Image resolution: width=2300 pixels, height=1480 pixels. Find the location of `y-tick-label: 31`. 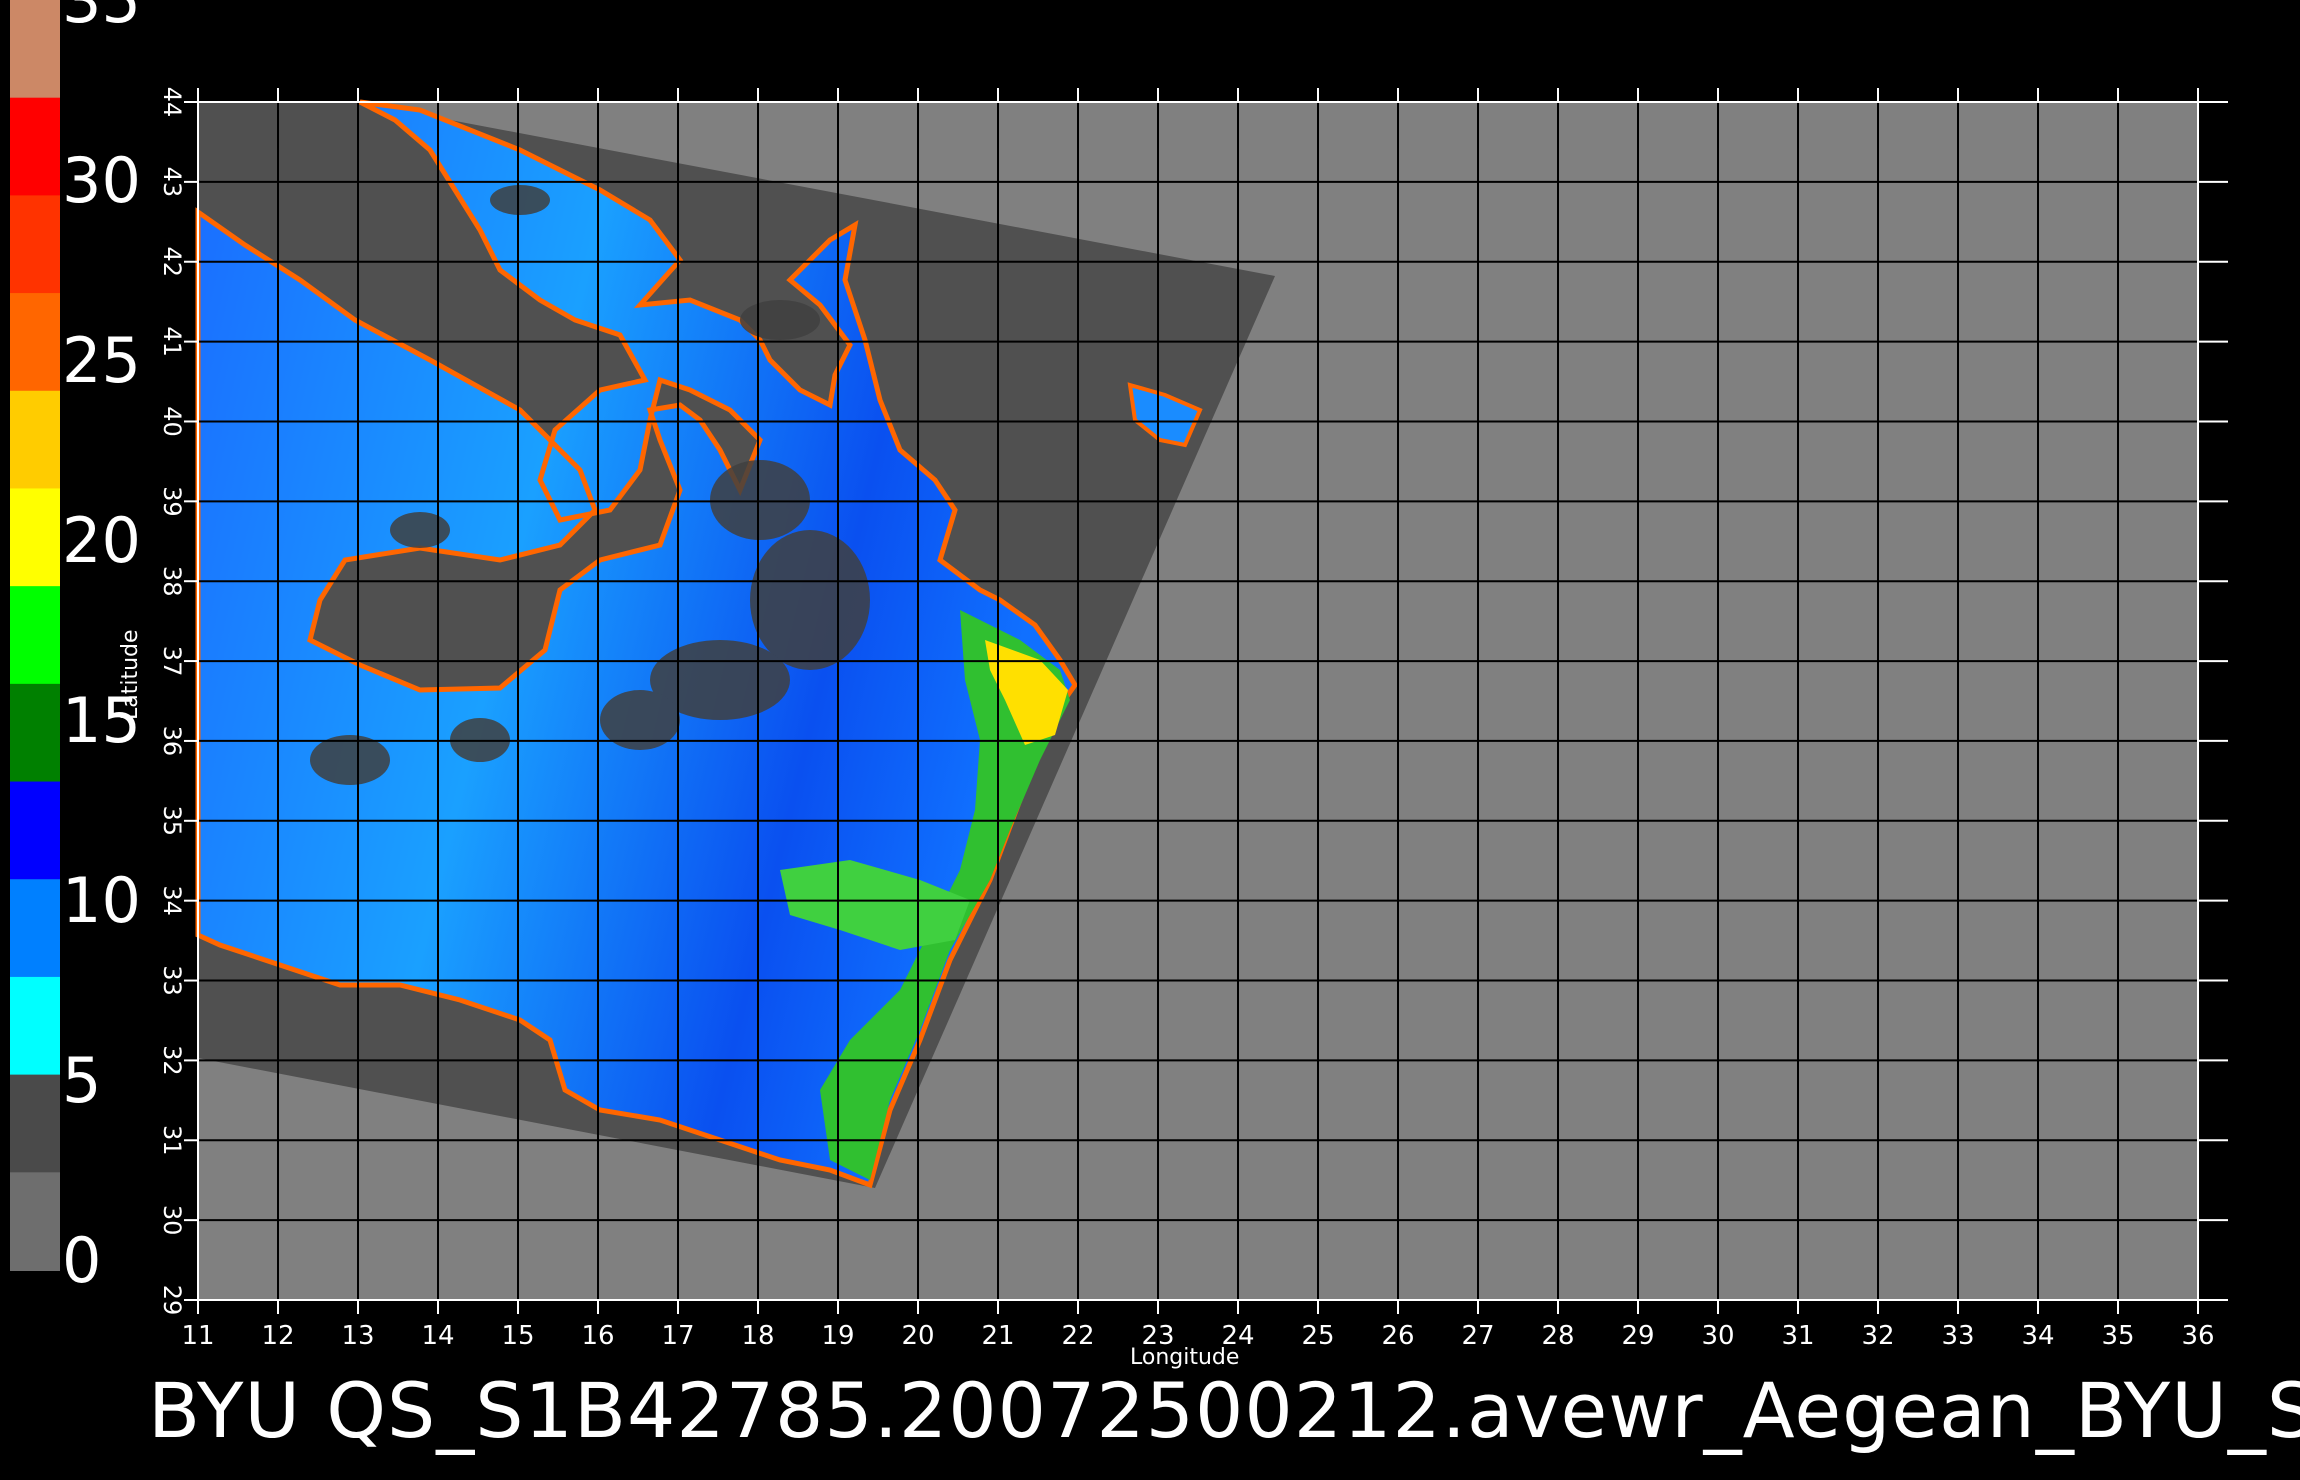

y-tick-label: 31 is located at coordinates (172, 1140).